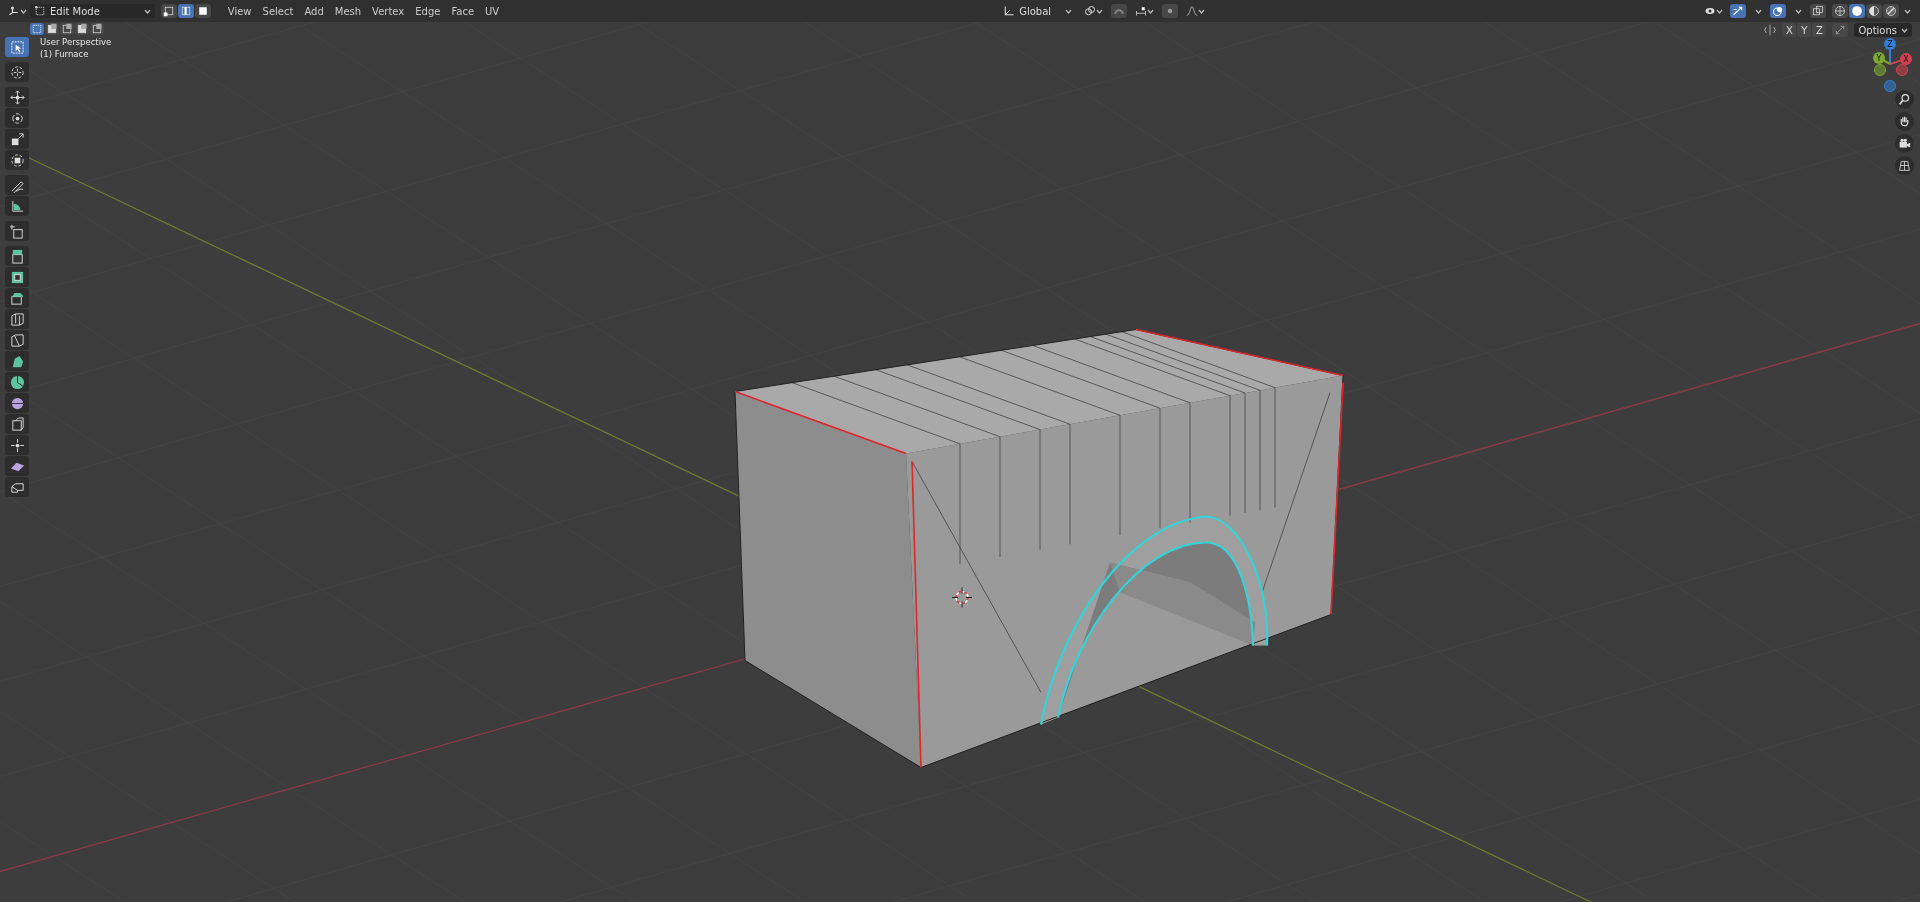 The width and height of the screenshot is (1920, 902). I want to click on dotted-square-icon, so click(37, 29).